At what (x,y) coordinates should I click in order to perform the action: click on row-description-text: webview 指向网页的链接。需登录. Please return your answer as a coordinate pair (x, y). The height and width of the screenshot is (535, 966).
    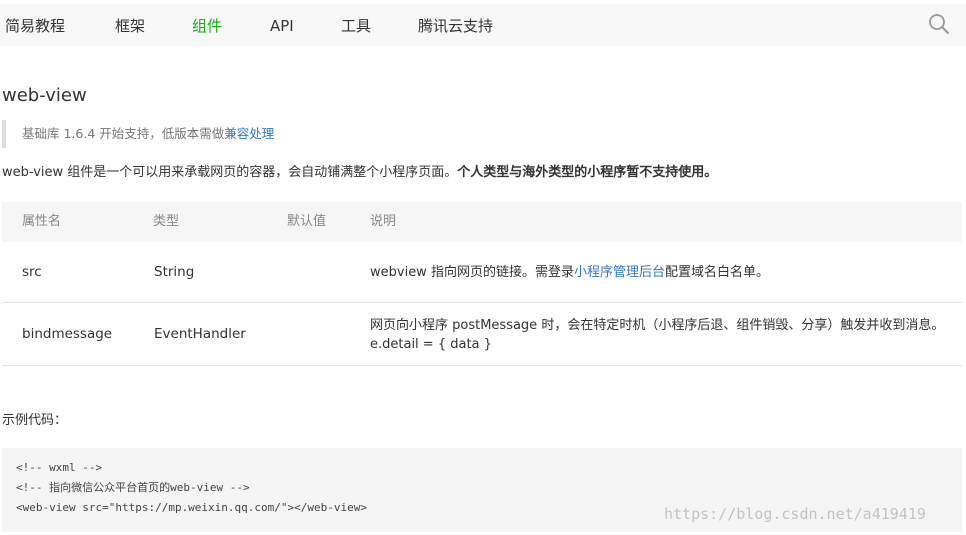
    Looking at the image, I should click on (472, 272).